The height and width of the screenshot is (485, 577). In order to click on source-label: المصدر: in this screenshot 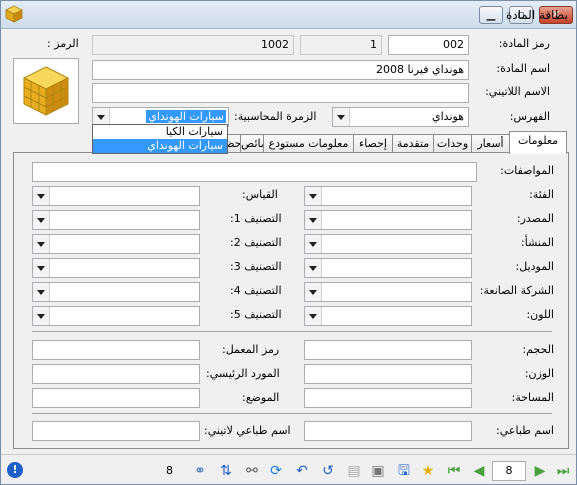, I will do `click(535, 218)`.